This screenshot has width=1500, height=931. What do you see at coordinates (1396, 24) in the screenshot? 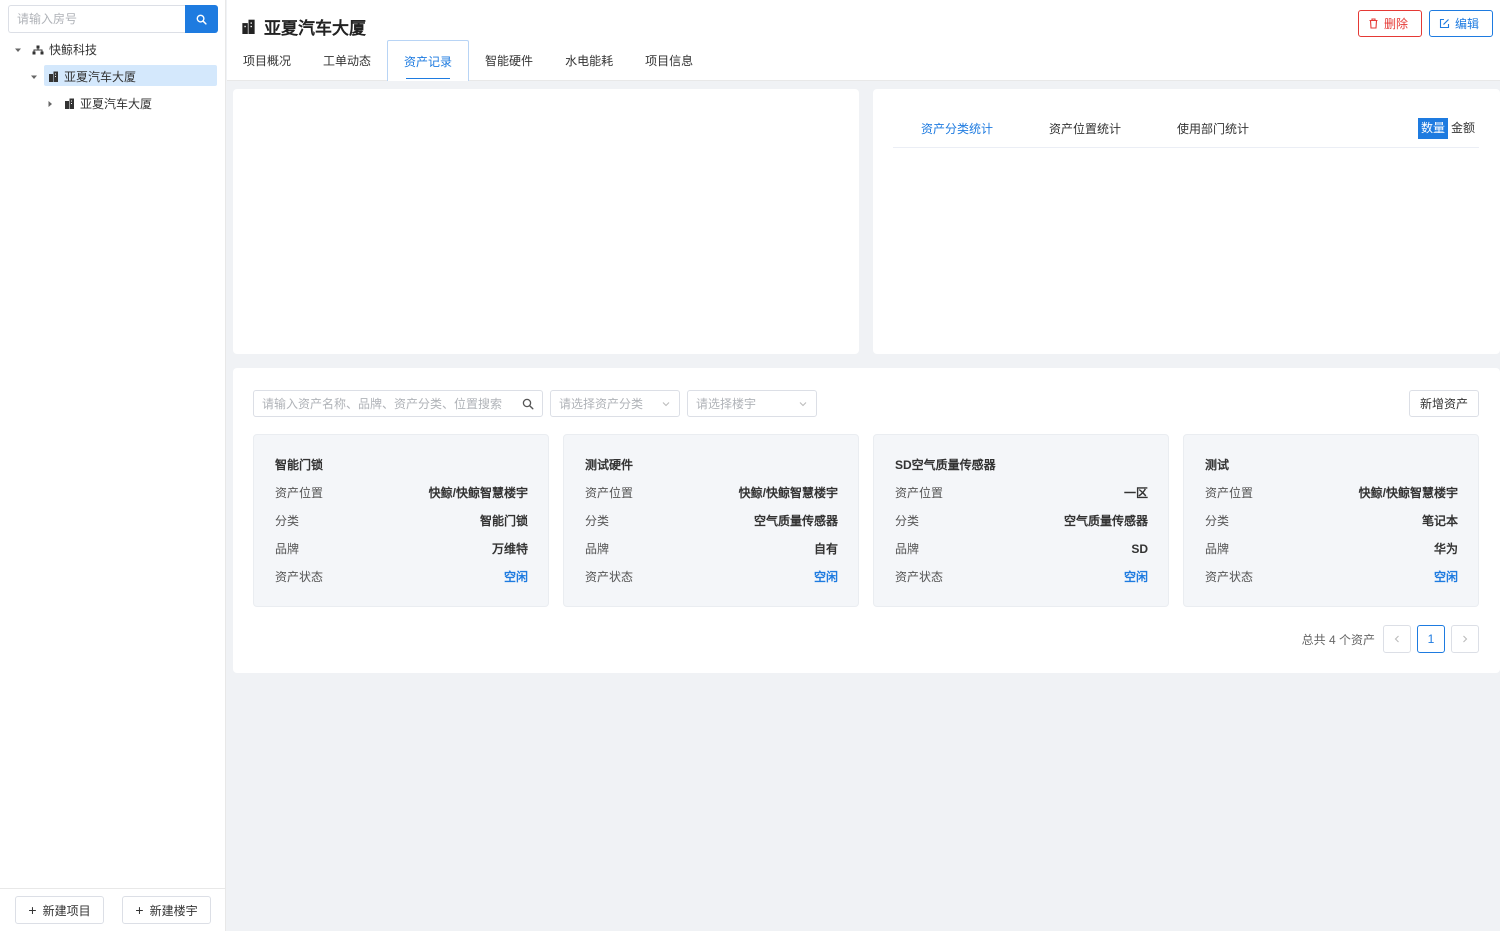
I see `delete-label: 删除` at bounding box center [1396, 24].